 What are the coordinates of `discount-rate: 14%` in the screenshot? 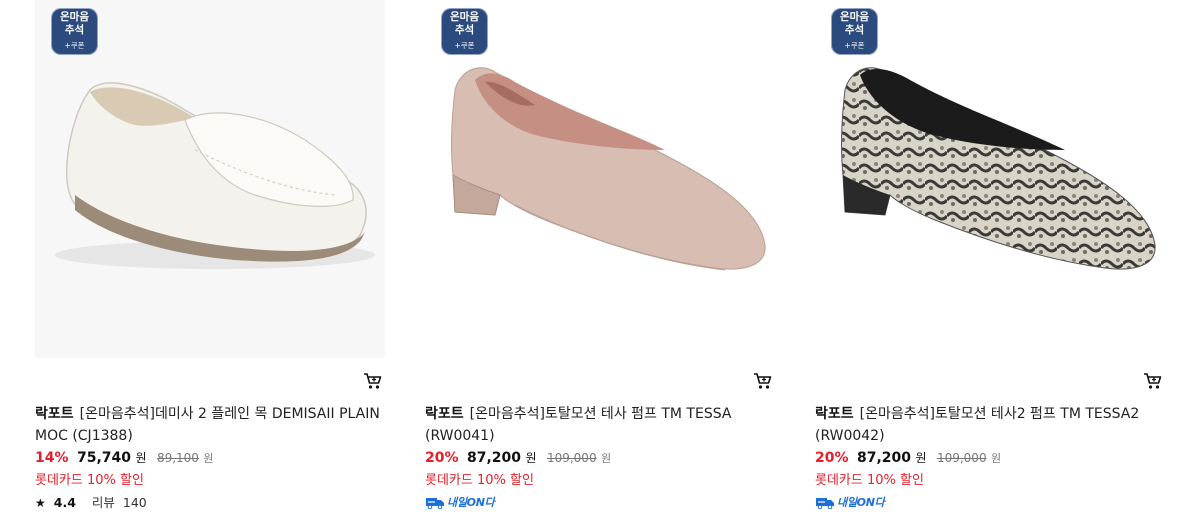 It's located at (52, 458).